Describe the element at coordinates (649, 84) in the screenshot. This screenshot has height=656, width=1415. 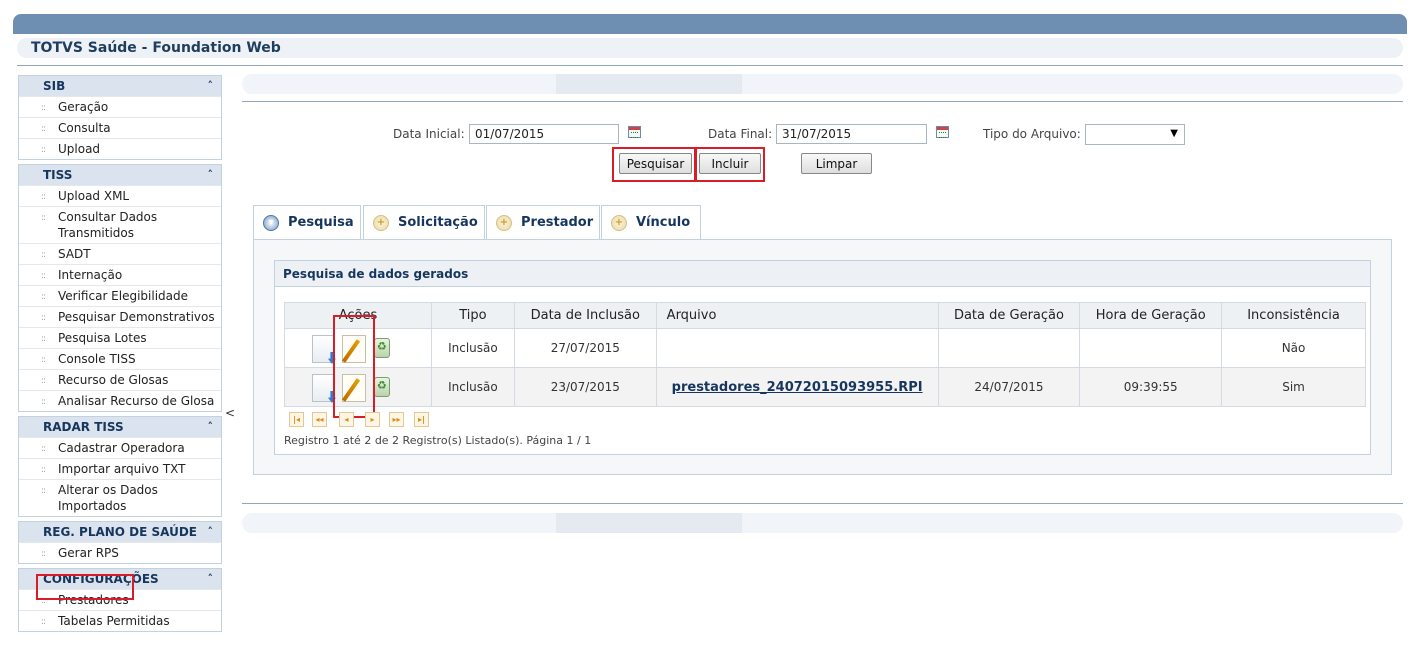
I see `band-center` at that location.